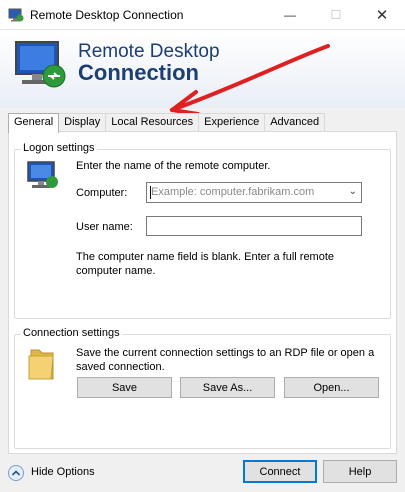 This screenshot has height=492, width=405. I want to click on close-button: ✕, so click(382, 15).